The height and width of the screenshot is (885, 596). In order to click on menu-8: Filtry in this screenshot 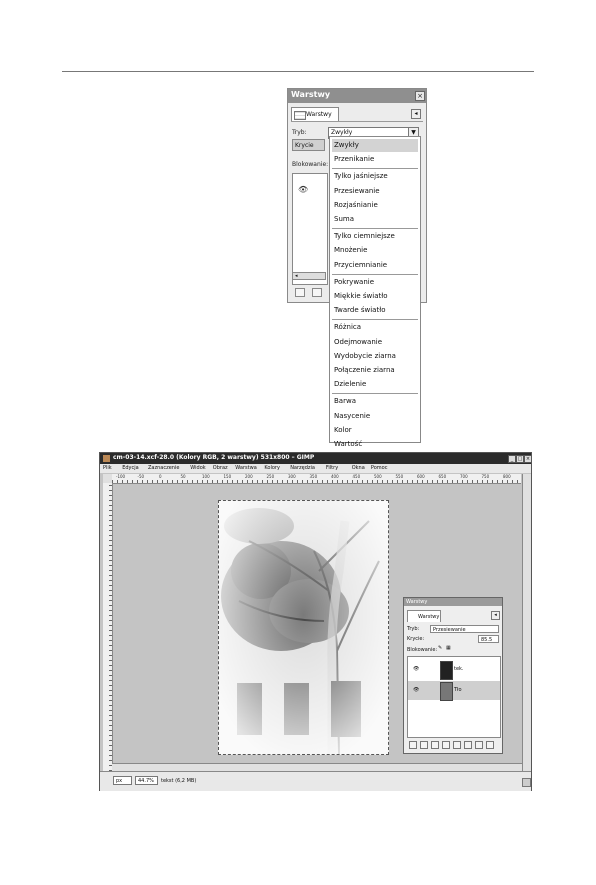, I will do `click(332, 468)`.